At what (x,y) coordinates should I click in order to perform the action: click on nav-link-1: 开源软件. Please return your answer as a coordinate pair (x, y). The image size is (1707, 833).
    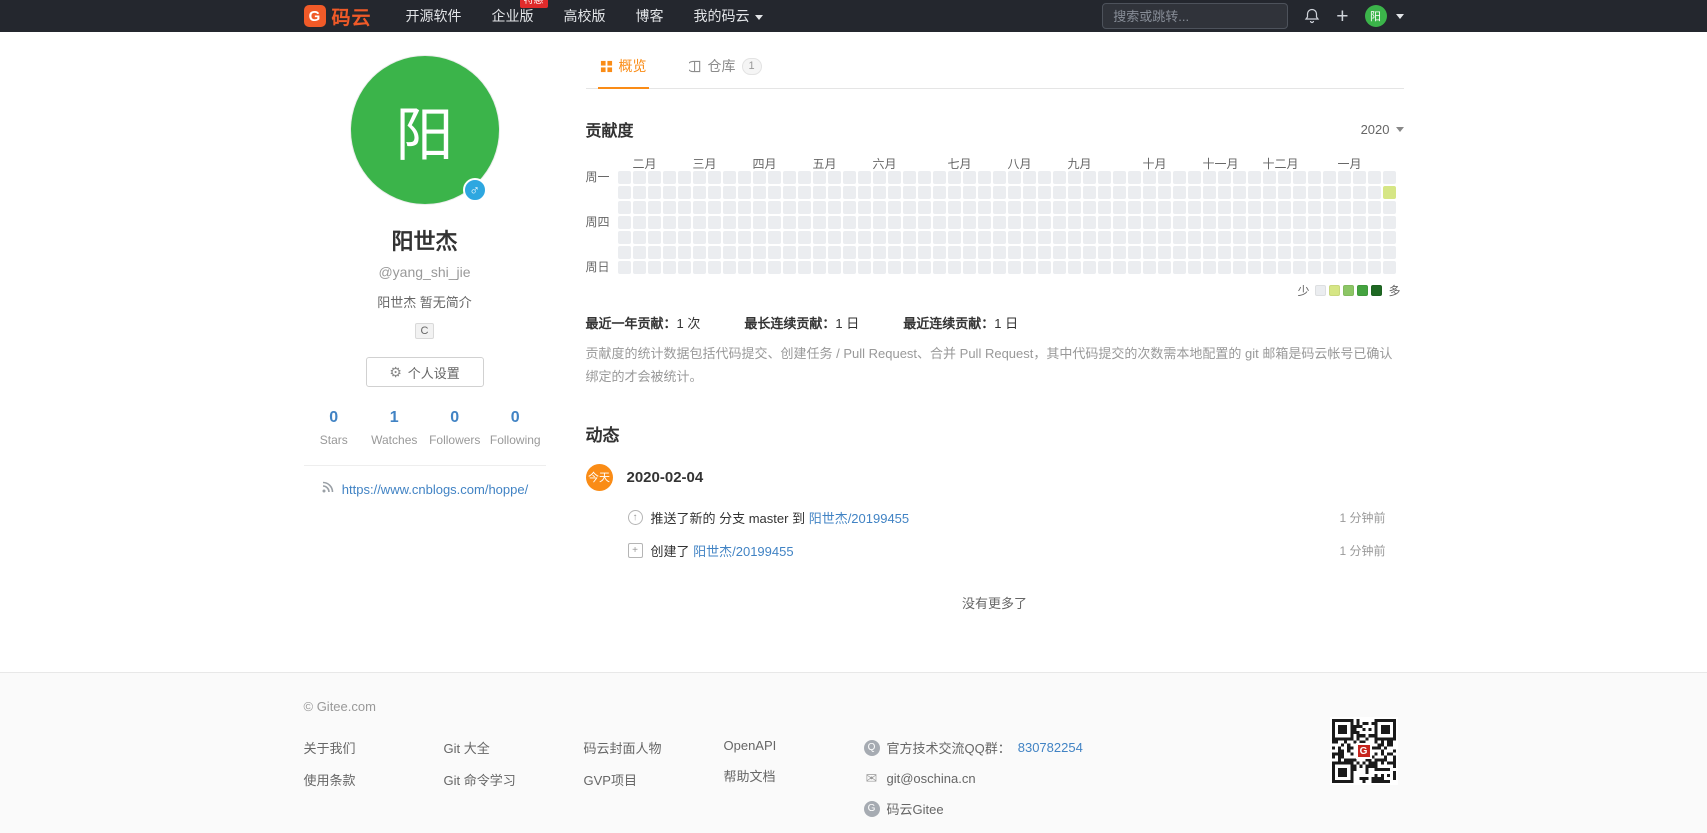
    Looking at the image, I should click on (434, 16).